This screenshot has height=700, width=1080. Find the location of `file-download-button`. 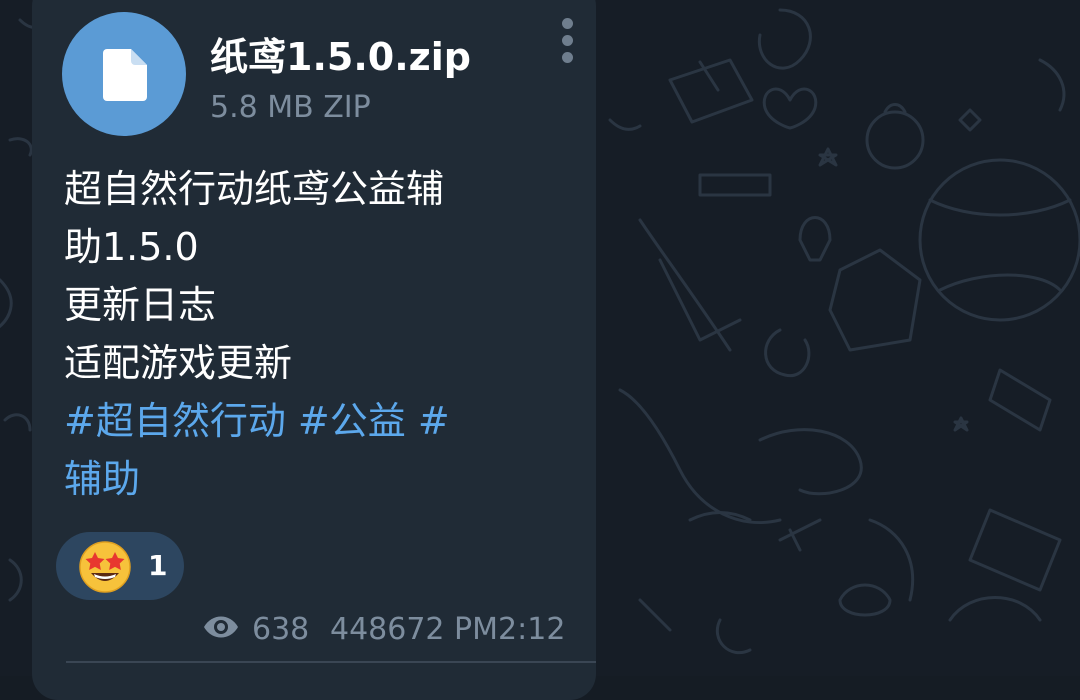

file-download-button is located at coordinates (124, 74).